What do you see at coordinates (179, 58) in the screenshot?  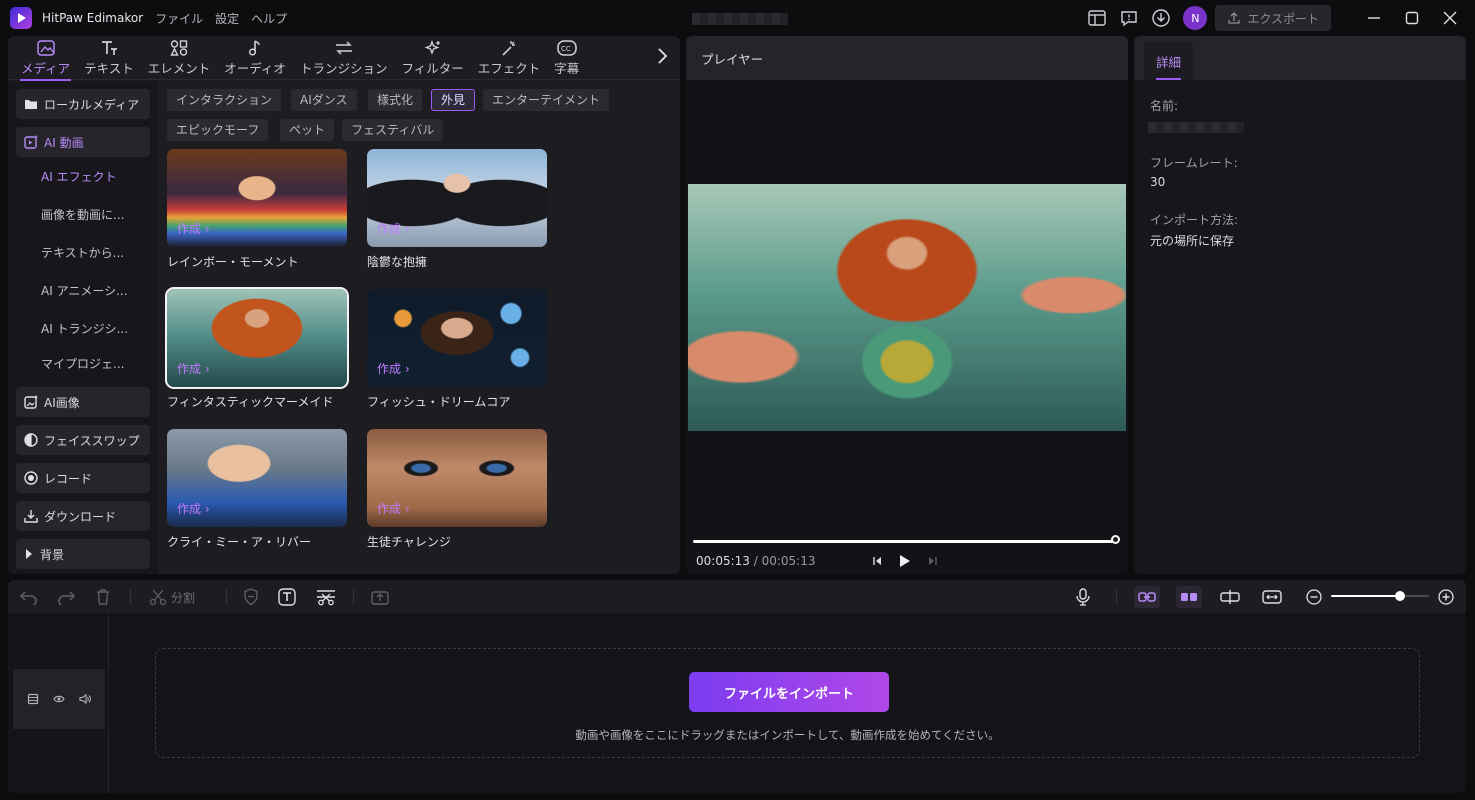 I see `tab-element: エレメント` at bounding box center [179, 58].